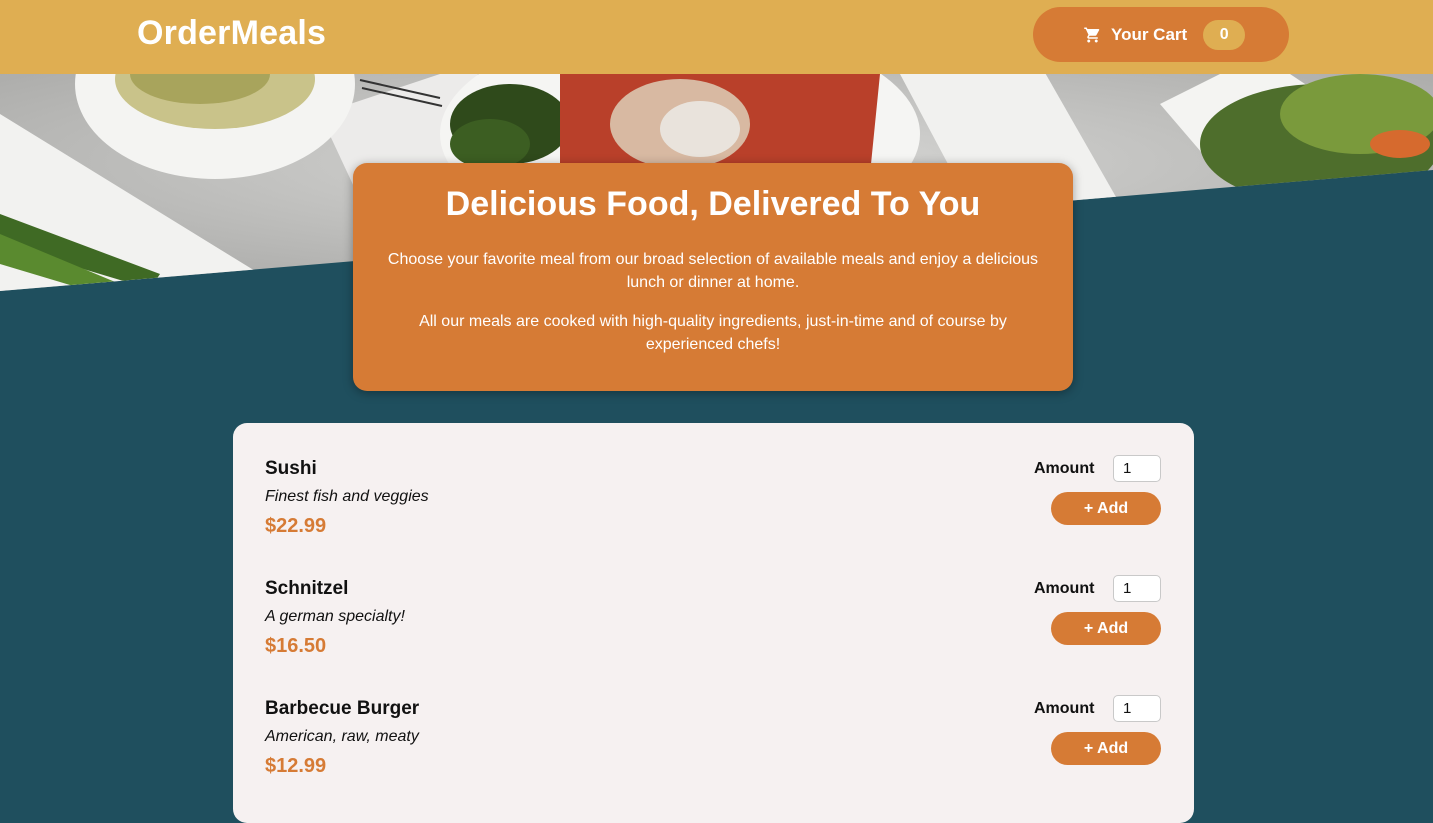 The height and width of the screenshot is (823, 1433). I want to click on meal-price: $16.50, so click(296, 646).